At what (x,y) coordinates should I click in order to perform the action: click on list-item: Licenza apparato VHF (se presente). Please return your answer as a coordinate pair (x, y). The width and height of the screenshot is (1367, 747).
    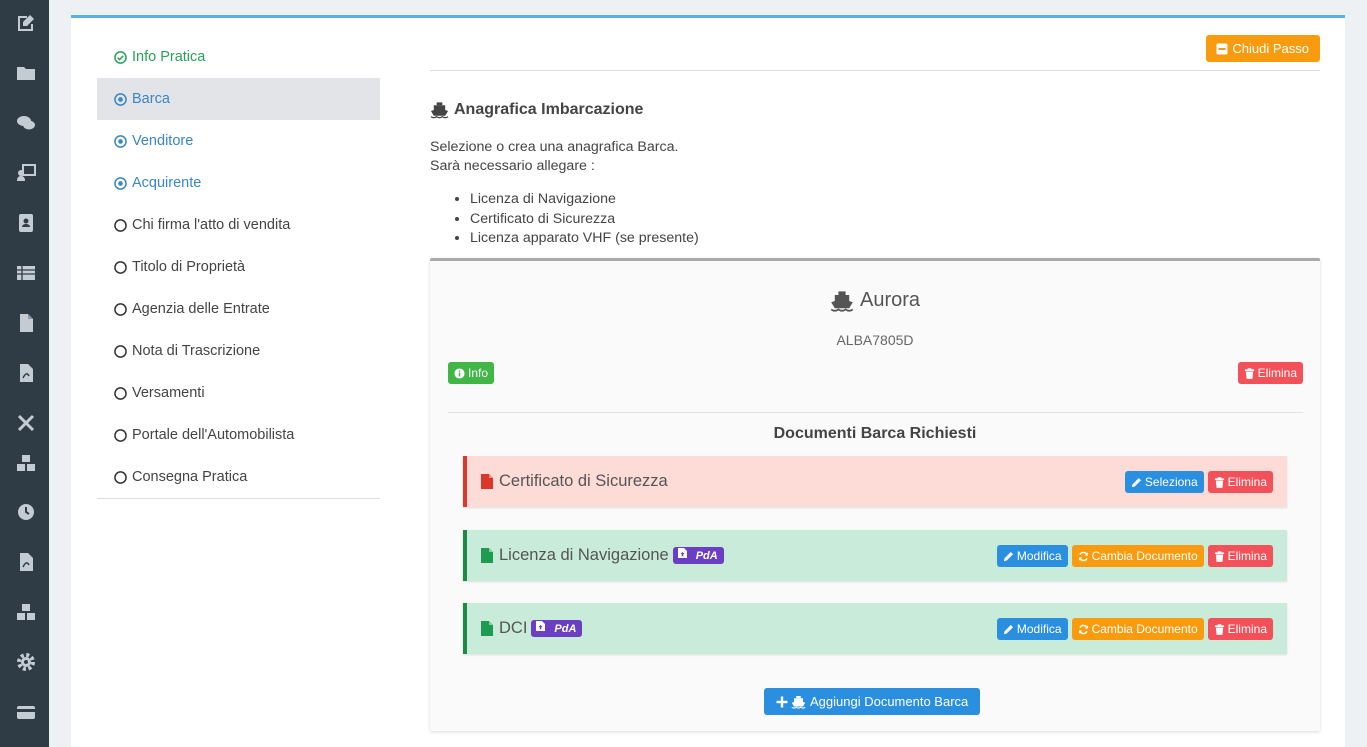
    Looking at the image, I should click on (584, 239).